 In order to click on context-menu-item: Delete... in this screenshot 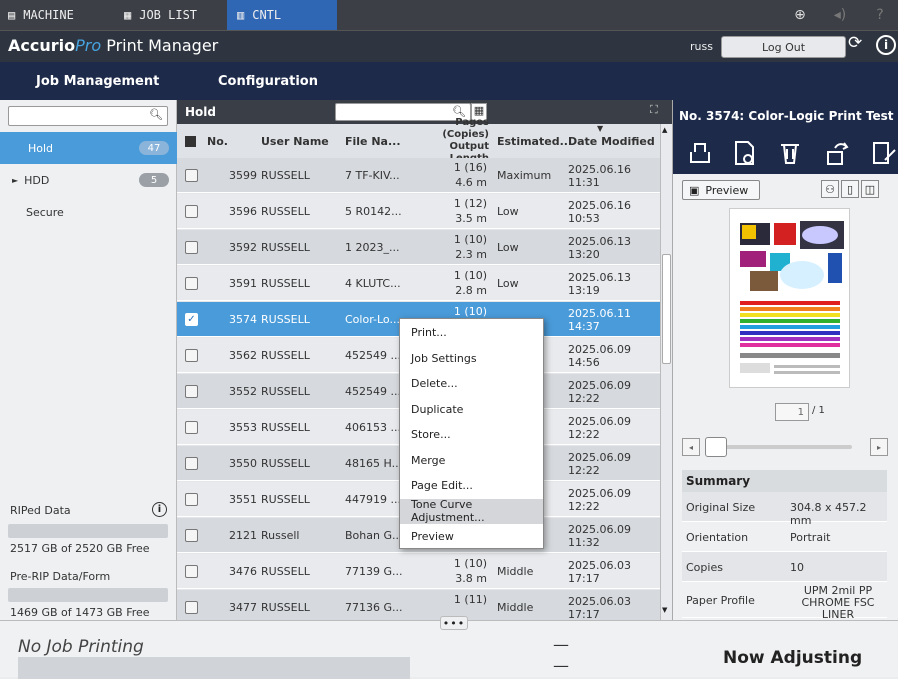, I will do `click(471, 383)`.